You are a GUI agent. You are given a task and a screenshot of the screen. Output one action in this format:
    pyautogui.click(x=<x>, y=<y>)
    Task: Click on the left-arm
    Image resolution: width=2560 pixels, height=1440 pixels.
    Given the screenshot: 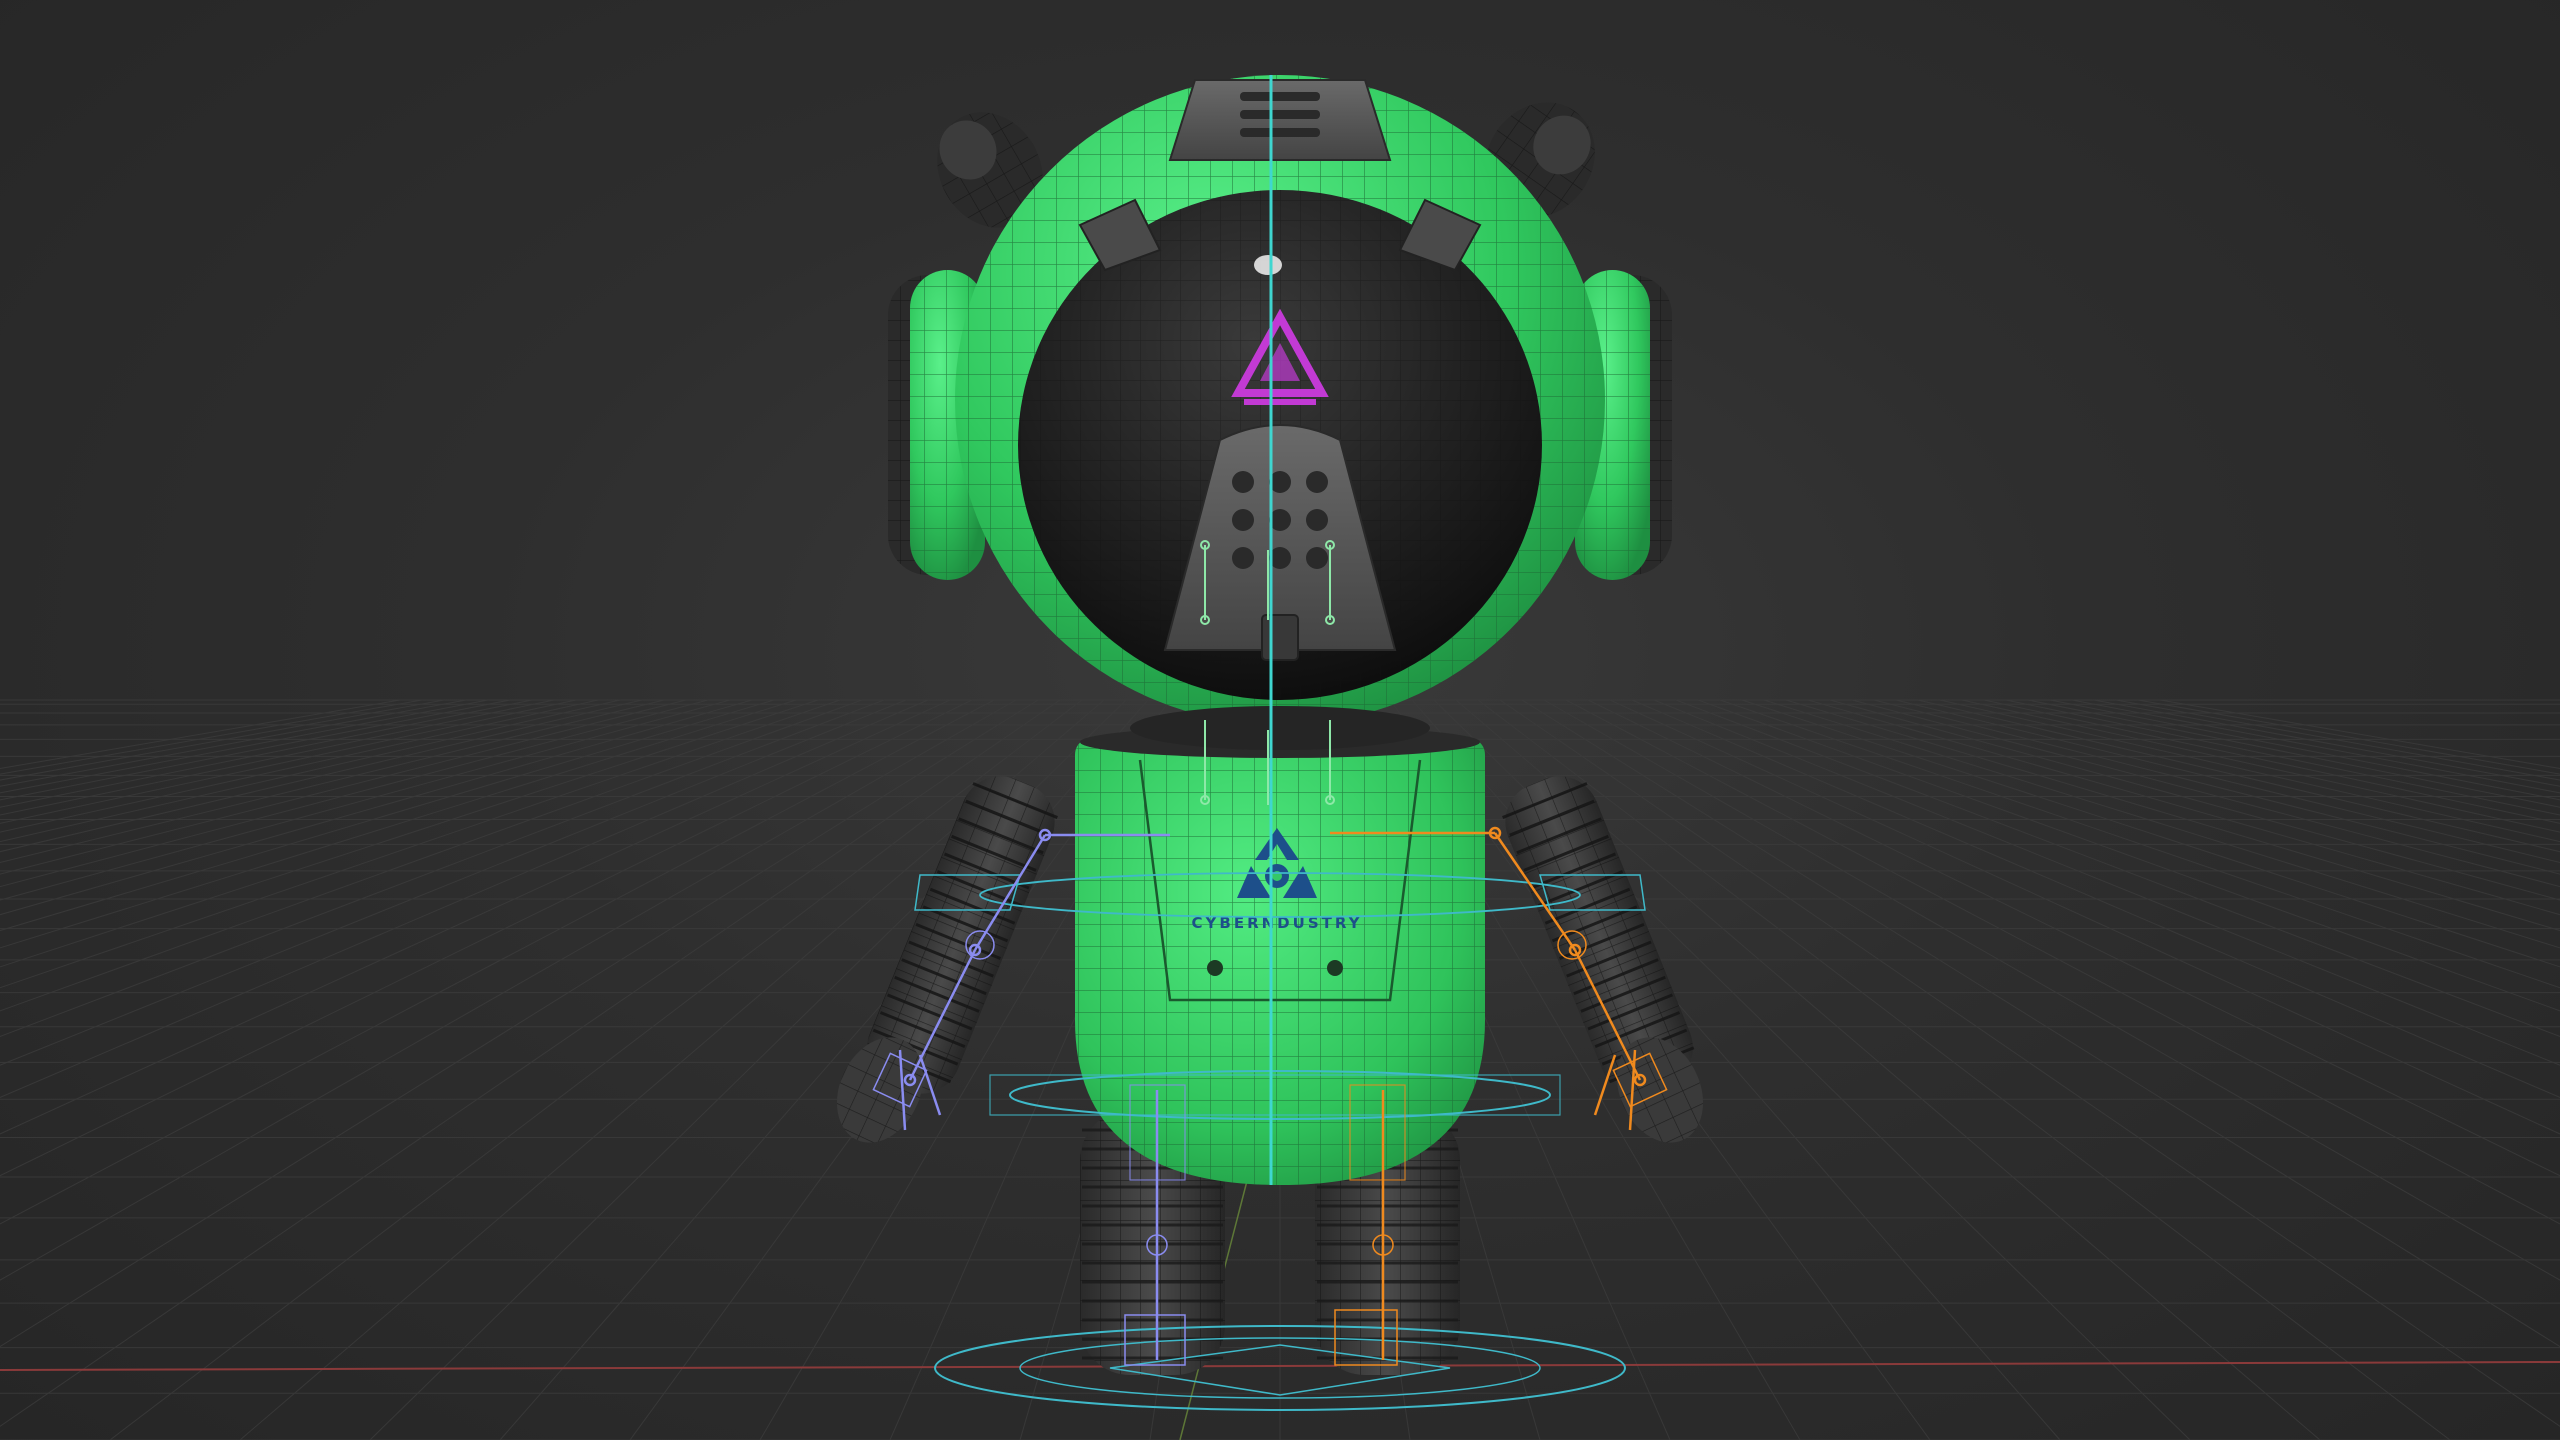 What is the action you would take?
    pyautogui.click(x=944, y=960)
    